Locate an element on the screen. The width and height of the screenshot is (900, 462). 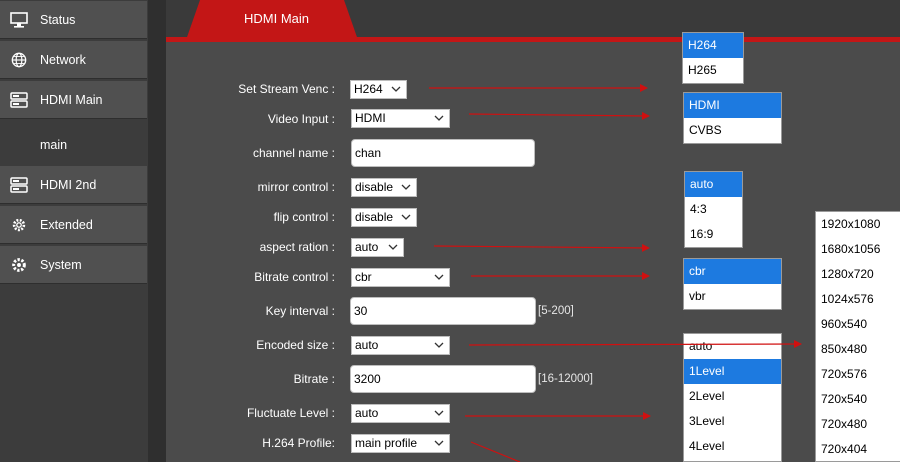
video-input-value: HDMI is located at coordinates (370, 118).